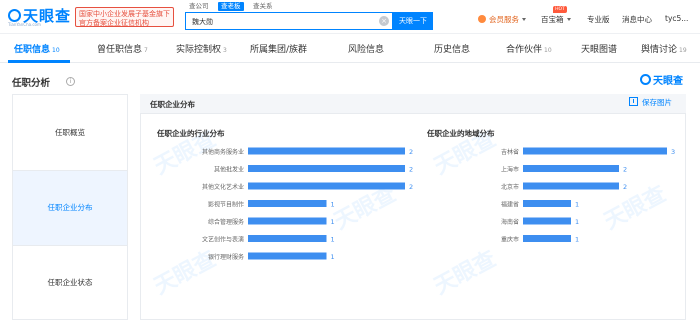  I want to click on info-circle-icon: i, so click(70, 81).